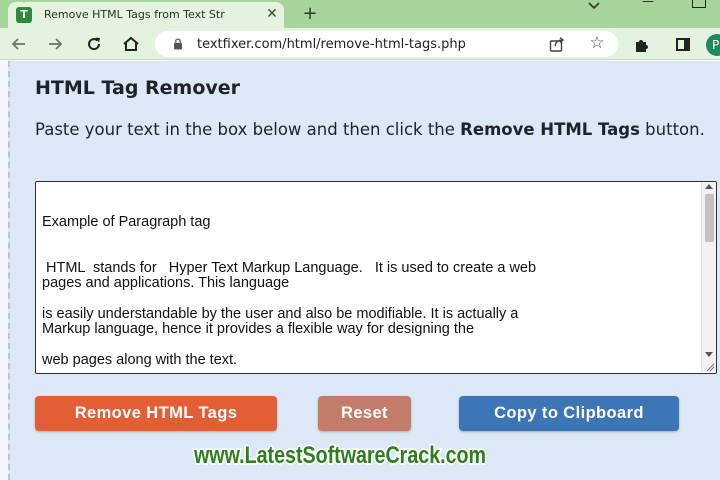 This screenshot has width=720, height=480. Describe the element at coordinates (360, 14) in the screenshot. I see `tab-strip: T Remove HTML Tags from Text Str ✕ + —` at that location.